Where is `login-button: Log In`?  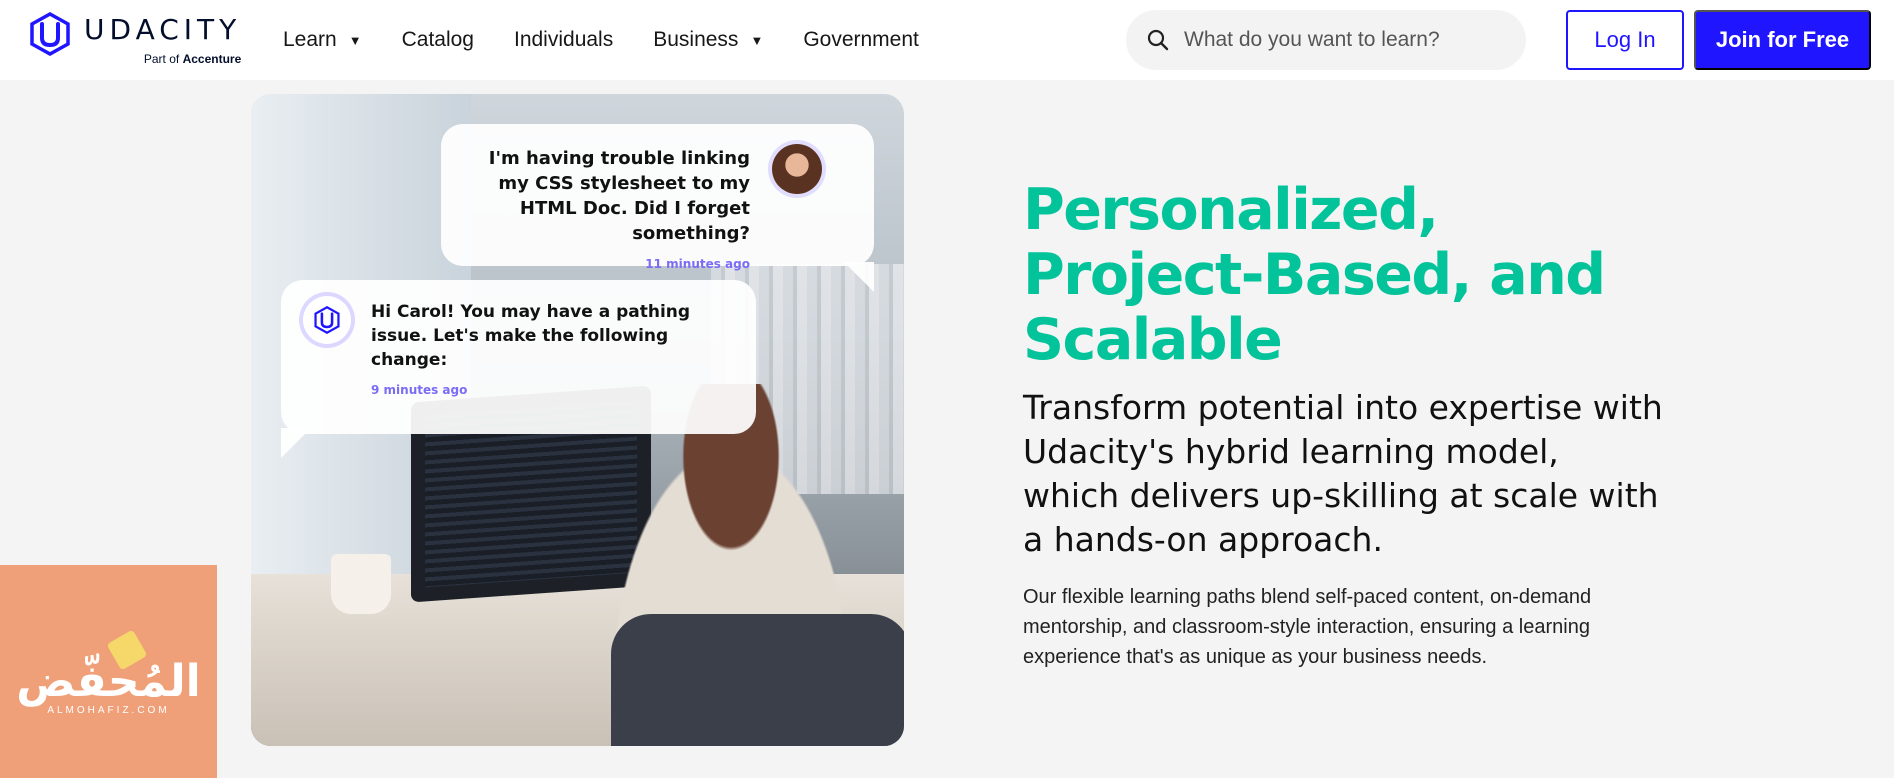
login-button: Log In is located at coordinates (1625, 40).